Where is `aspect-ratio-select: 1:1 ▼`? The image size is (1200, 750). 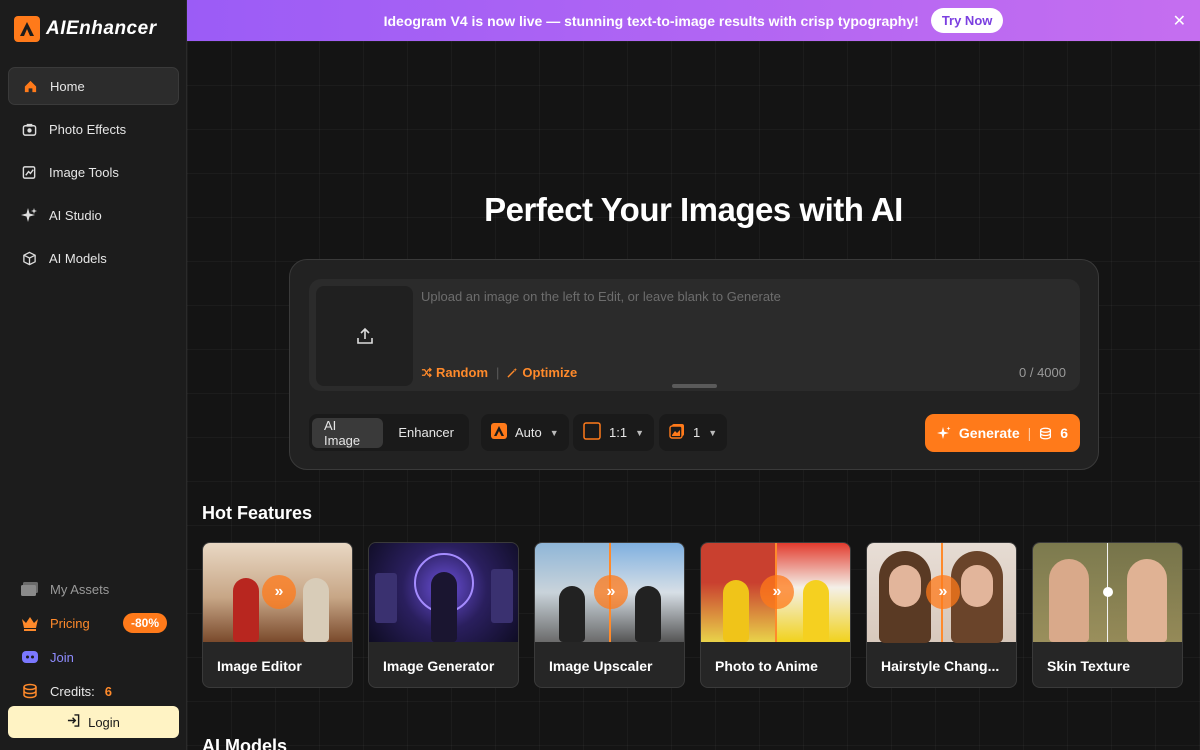 aspect-ratio-select: 1:1 ▼ is located at coordinates (613, 432).